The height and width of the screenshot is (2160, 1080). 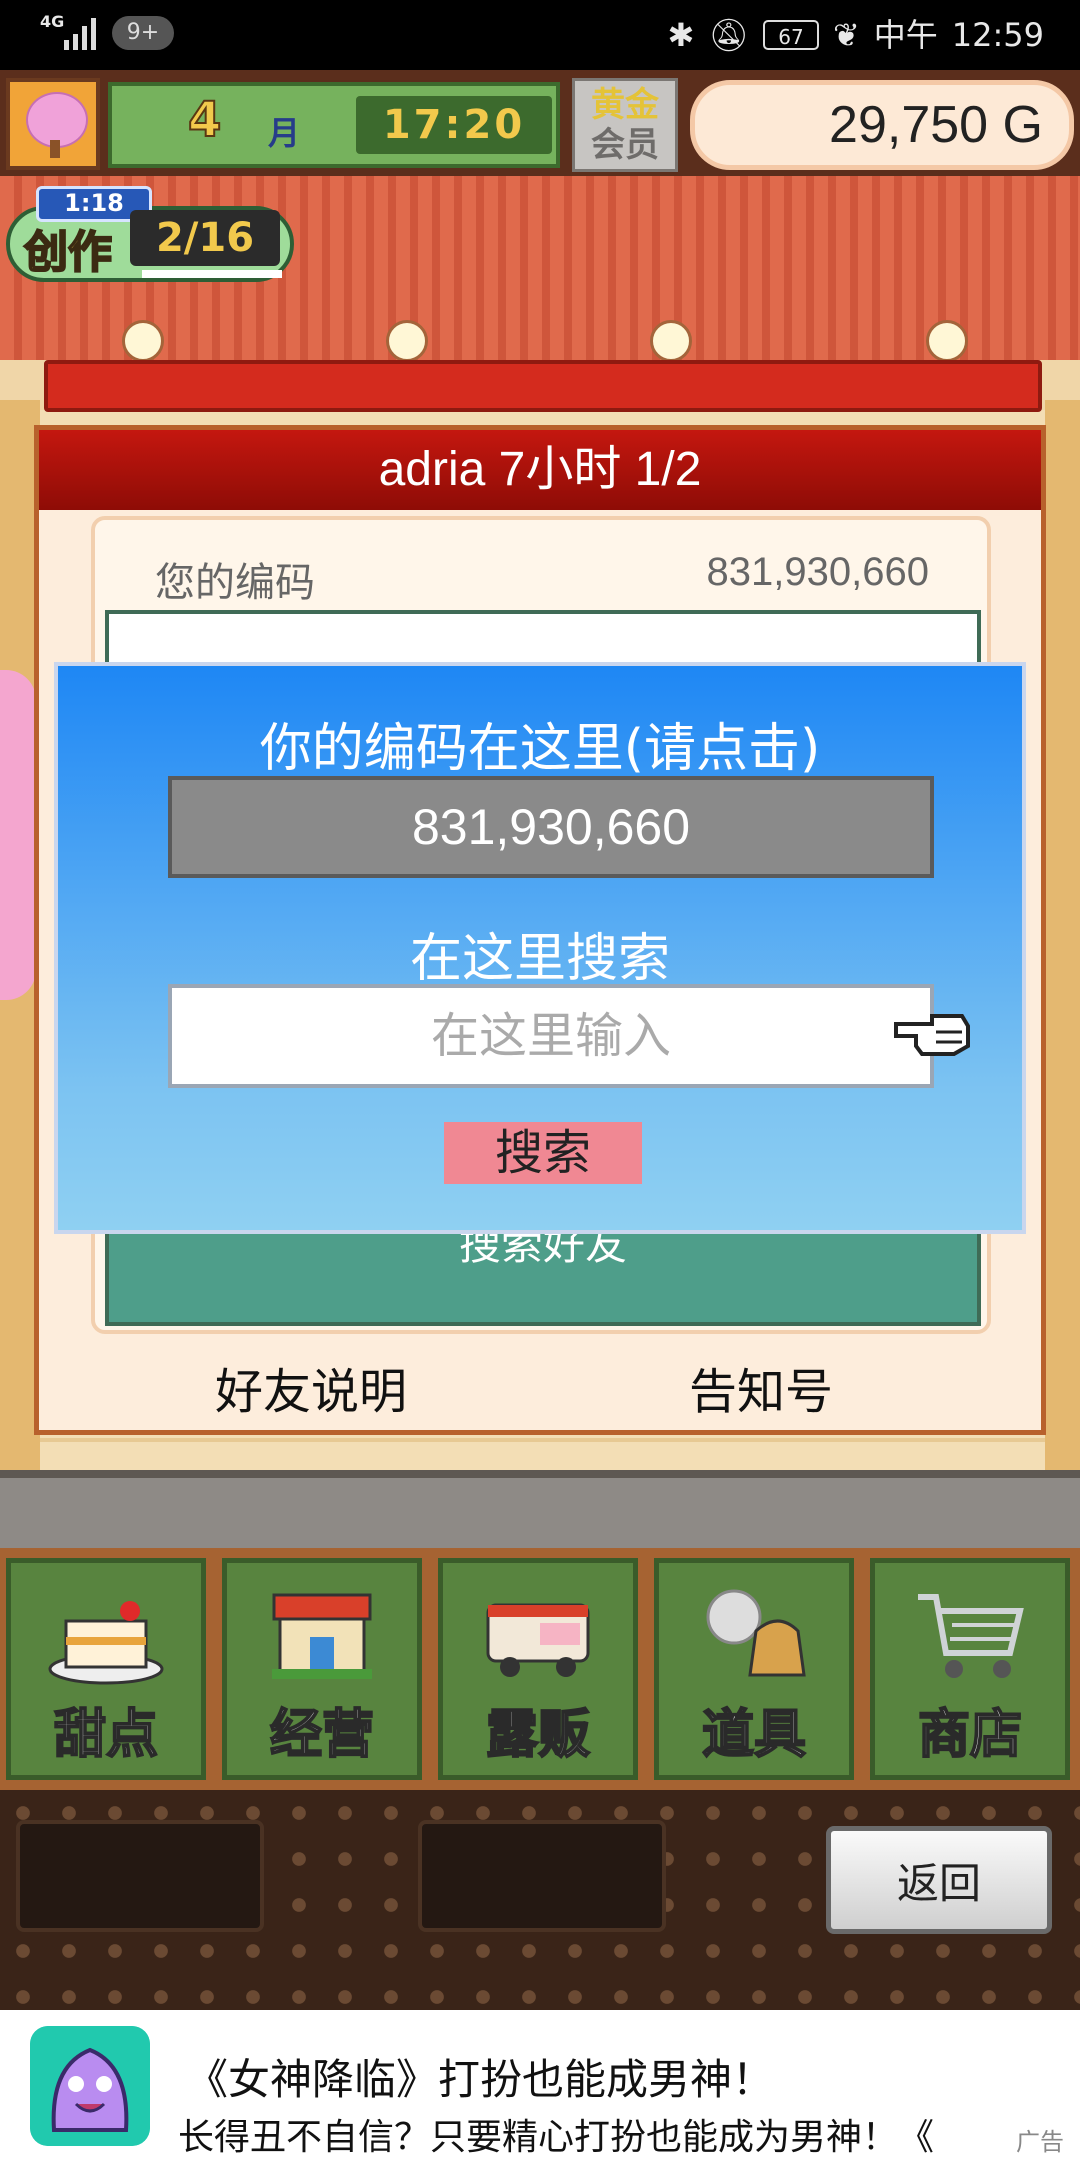 What do you see at coordinates (106, 1643) in the screenshot?
I see `cake-icon` at bounding box center [106, 1643].